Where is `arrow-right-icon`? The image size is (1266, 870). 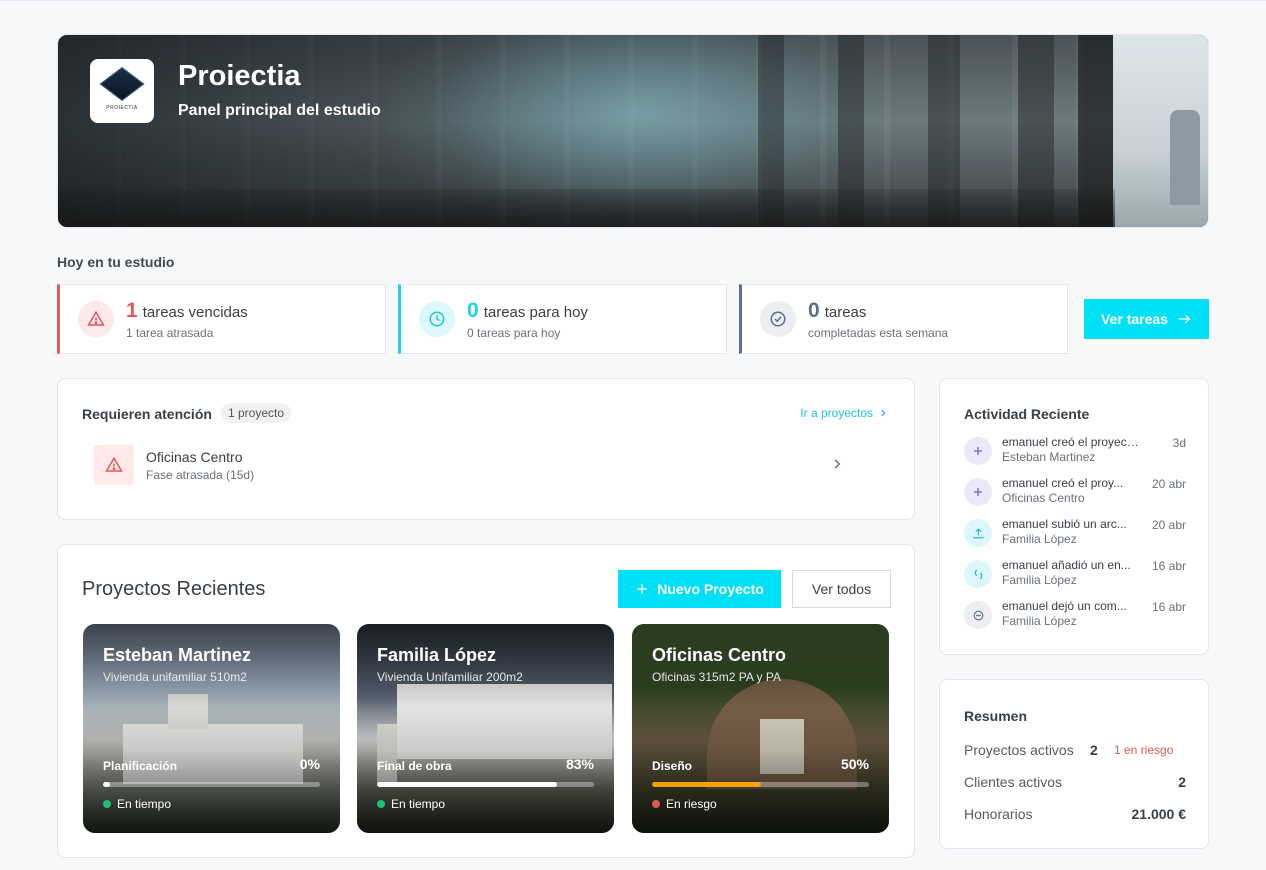
arrow-right-icon is located at coordinates (1184, 319).